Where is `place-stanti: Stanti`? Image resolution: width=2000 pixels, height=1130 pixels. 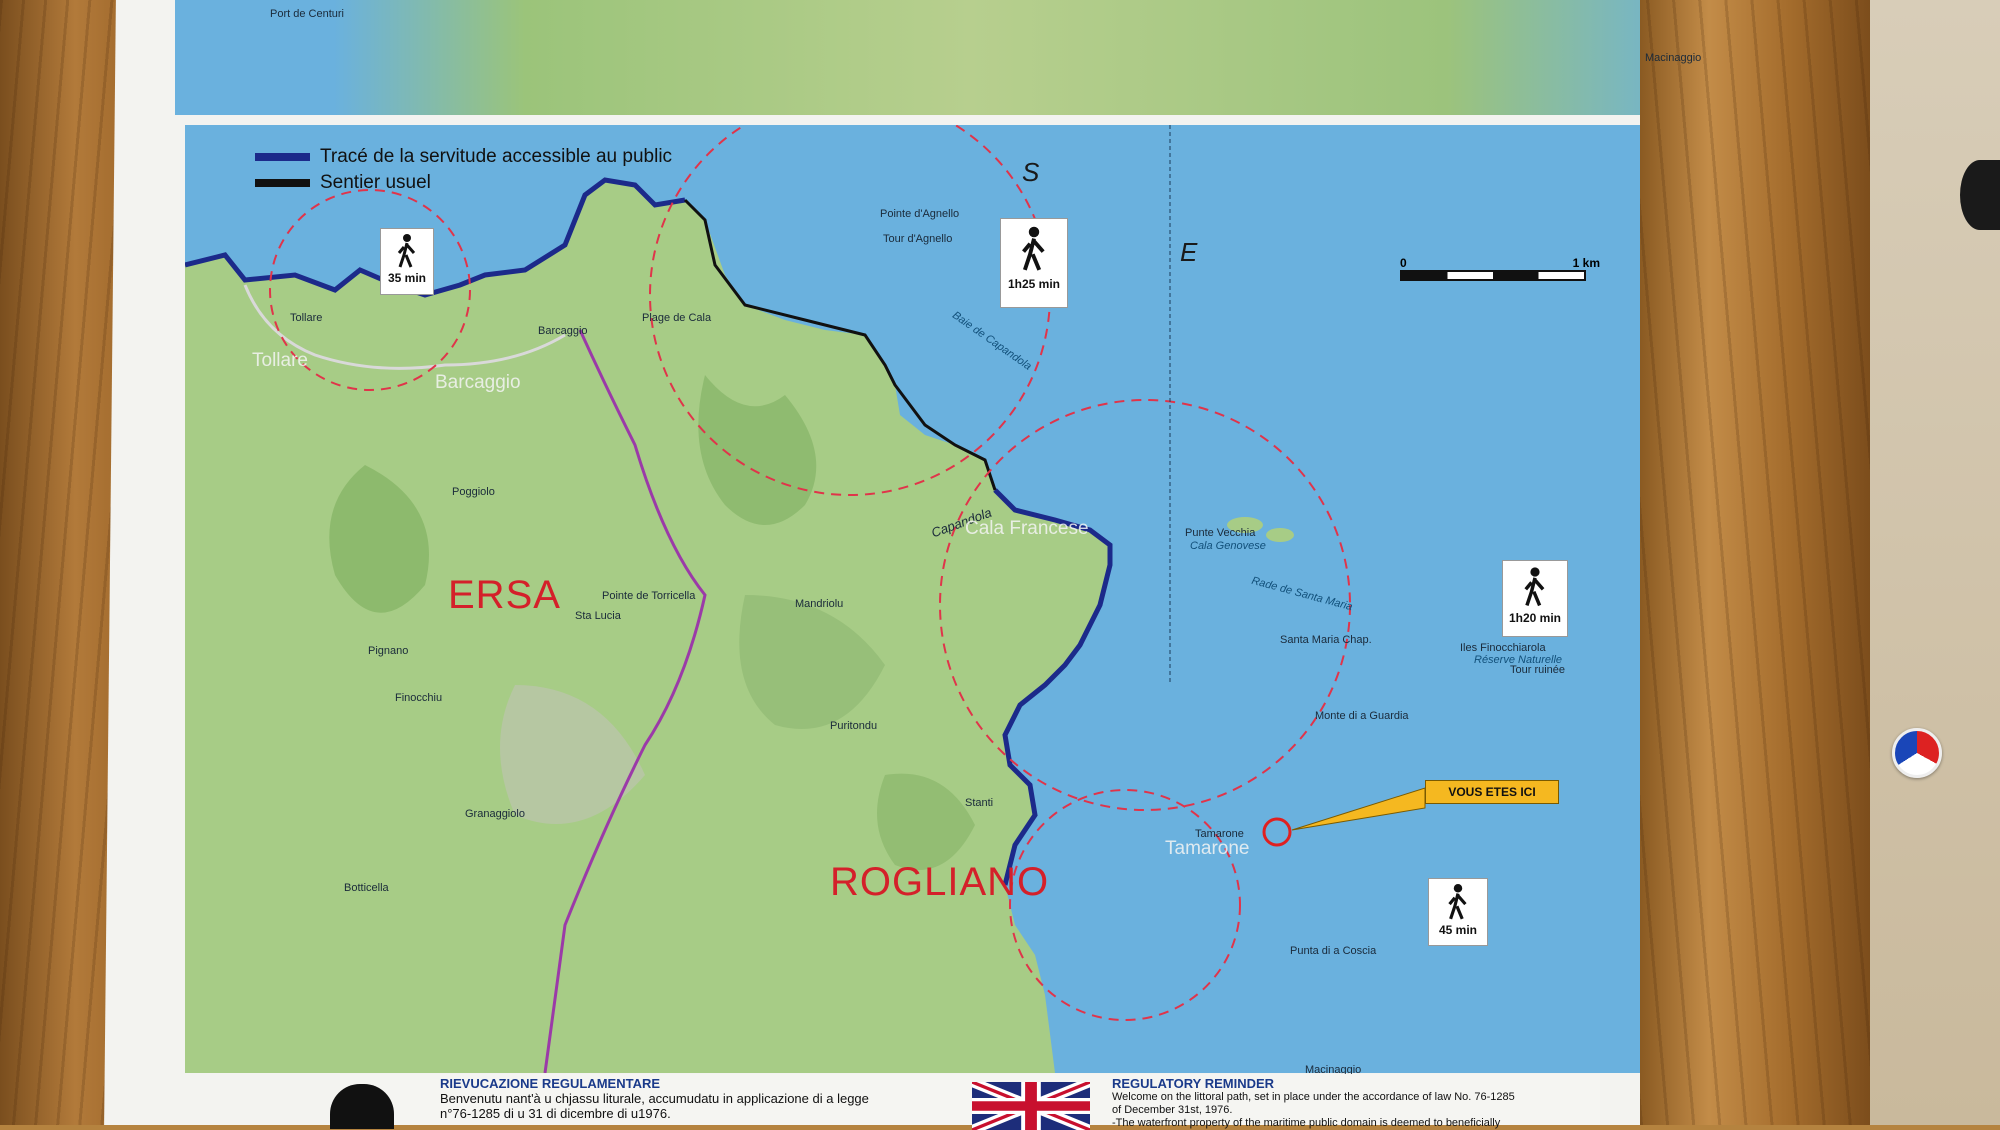
place-stanti: Stanti is located at coordinates (979, 803).